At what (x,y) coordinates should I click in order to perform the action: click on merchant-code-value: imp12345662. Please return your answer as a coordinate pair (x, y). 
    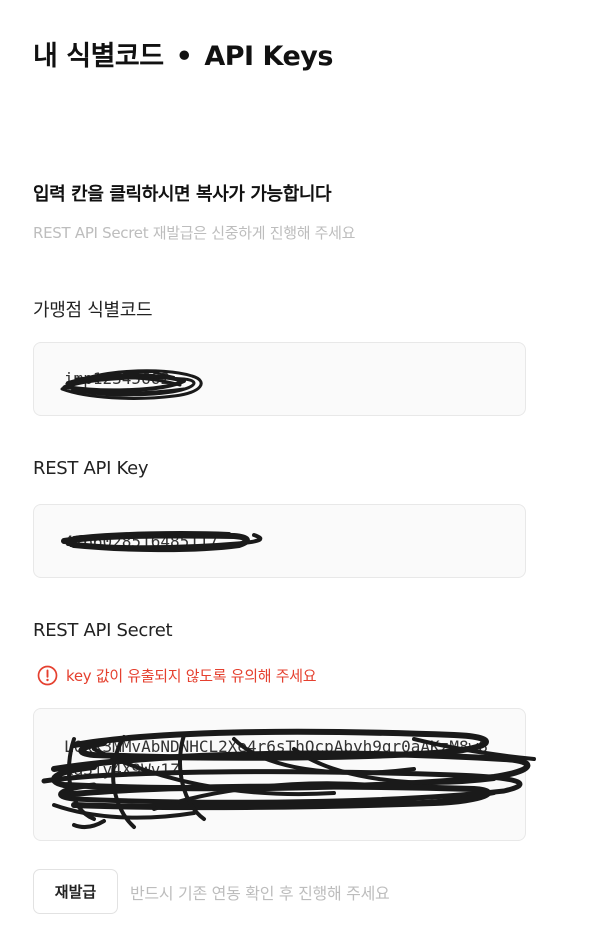
    Looking at the image, I should click on (117, 378).